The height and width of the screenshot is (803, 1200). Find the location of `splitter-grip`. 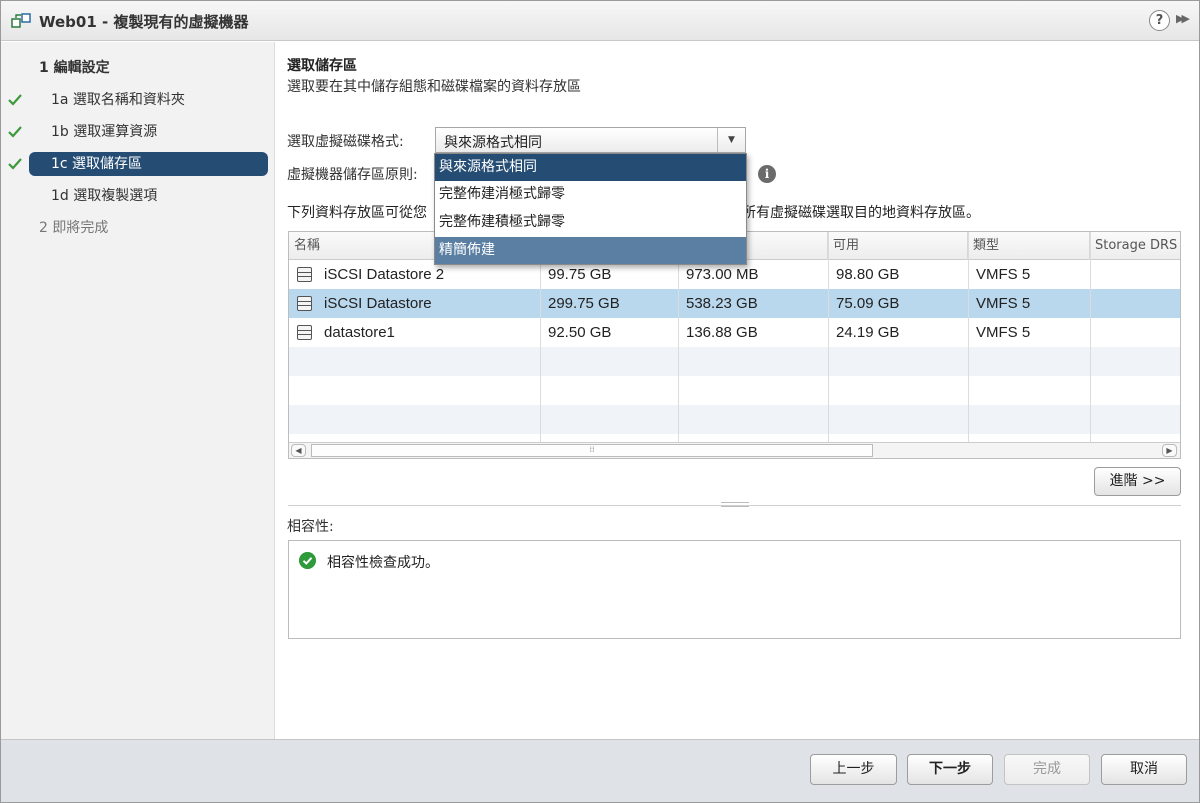

splitter-grip is located at coordinates (735, 504).